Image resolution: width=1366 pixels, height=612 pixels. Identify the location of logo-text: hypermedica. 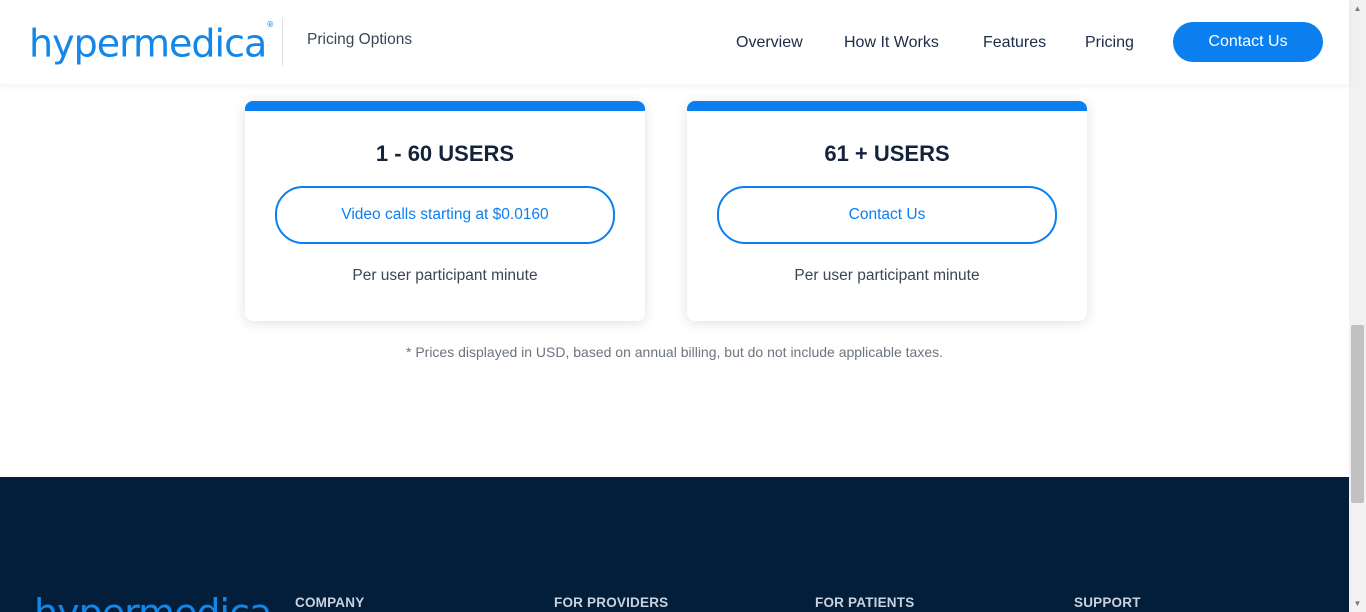
(148, 43).